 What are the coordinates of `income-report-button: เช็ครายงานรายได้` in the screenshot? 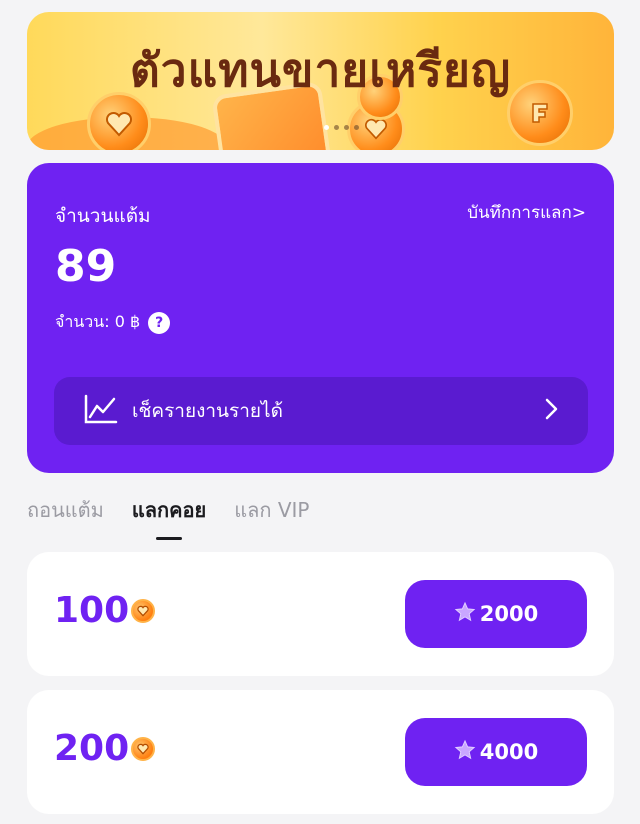 It's located at (321, 411).